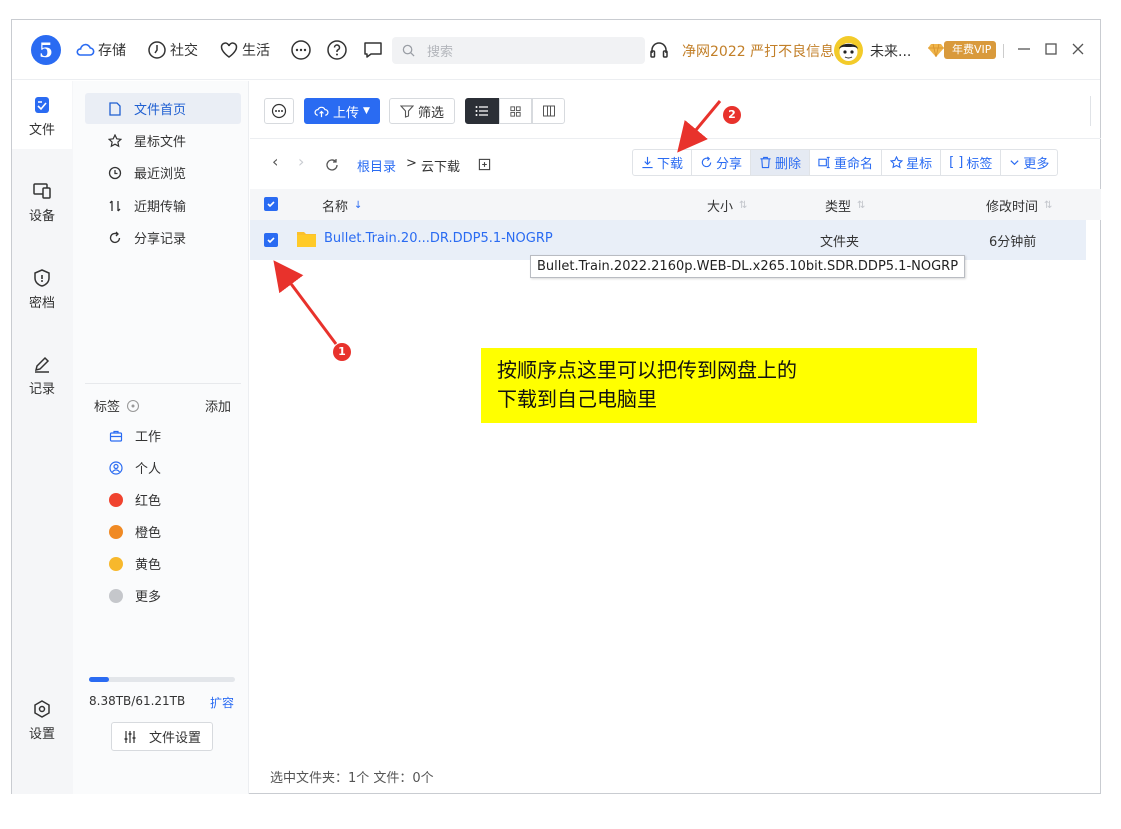 The image size is (1121, 829). Describe the element at coordinates (342, 352) in the screenshot. I see `step-badge-1: 1` at that location.